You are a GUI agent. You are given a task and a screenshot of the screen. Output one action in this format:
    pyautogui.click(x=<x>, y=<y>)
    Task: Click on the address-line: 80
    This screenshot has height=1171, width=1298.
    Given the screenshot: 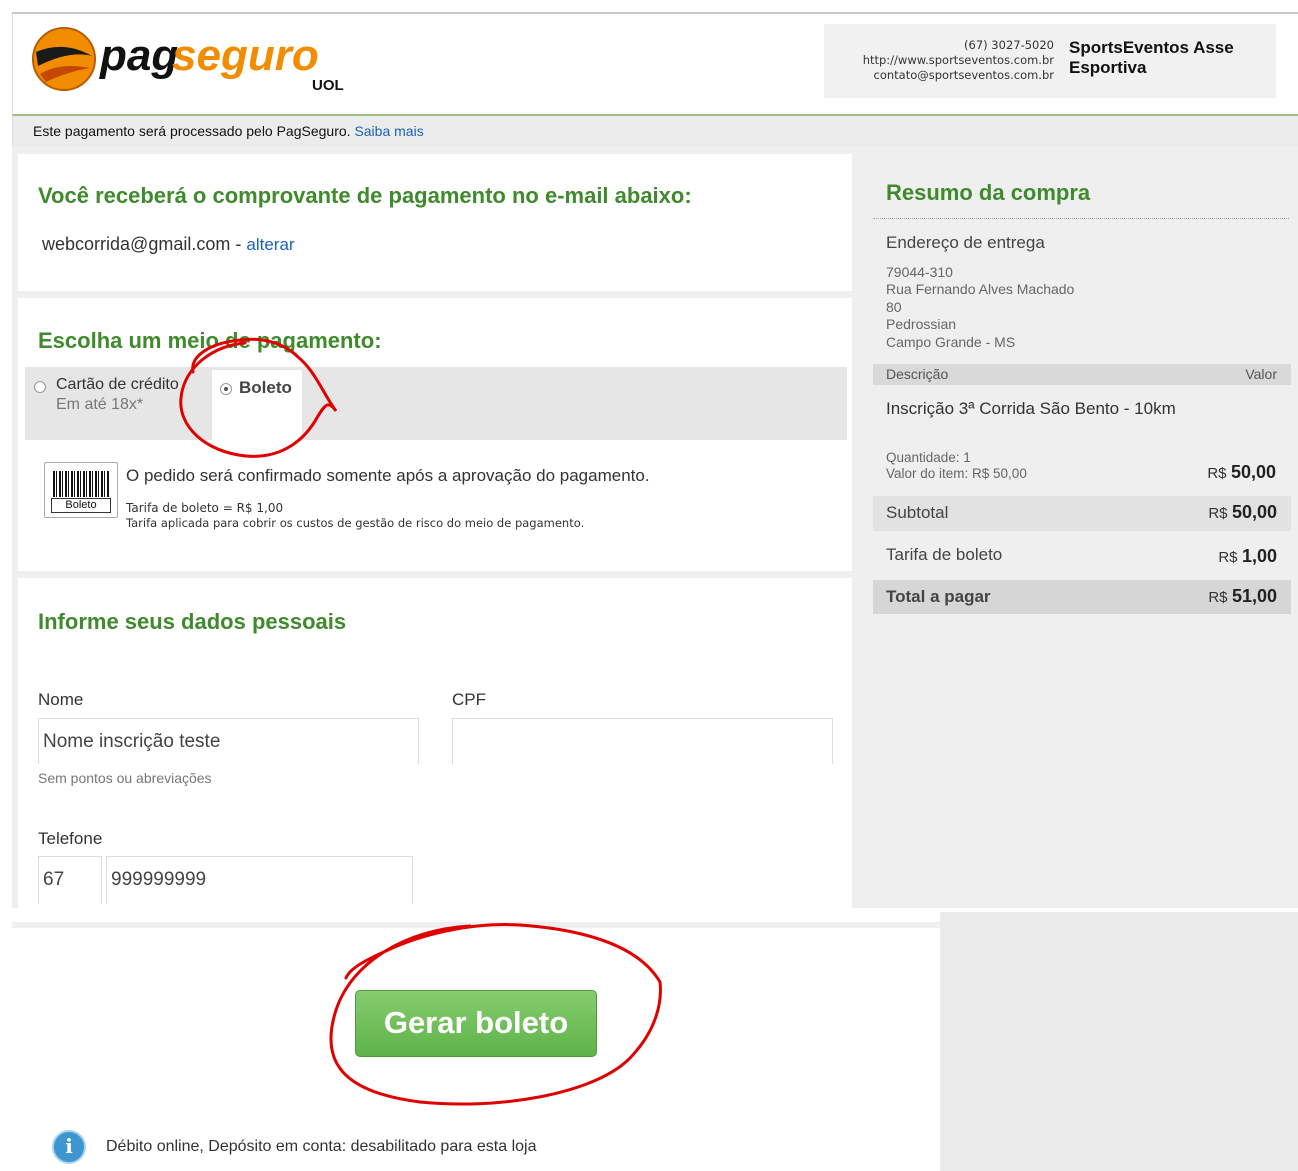 What is the action you would take?
    pyautogui.click(x=894, y=307)
    